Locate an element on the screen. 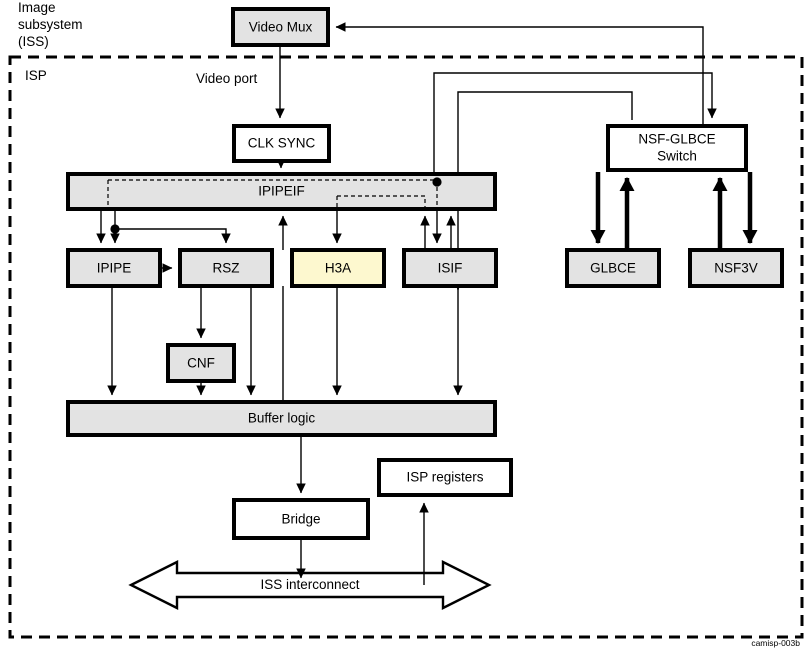 The height and width of the screenshot is (651, 812). block-glbce-label: GLBCE is located at coordinates (613, 268).